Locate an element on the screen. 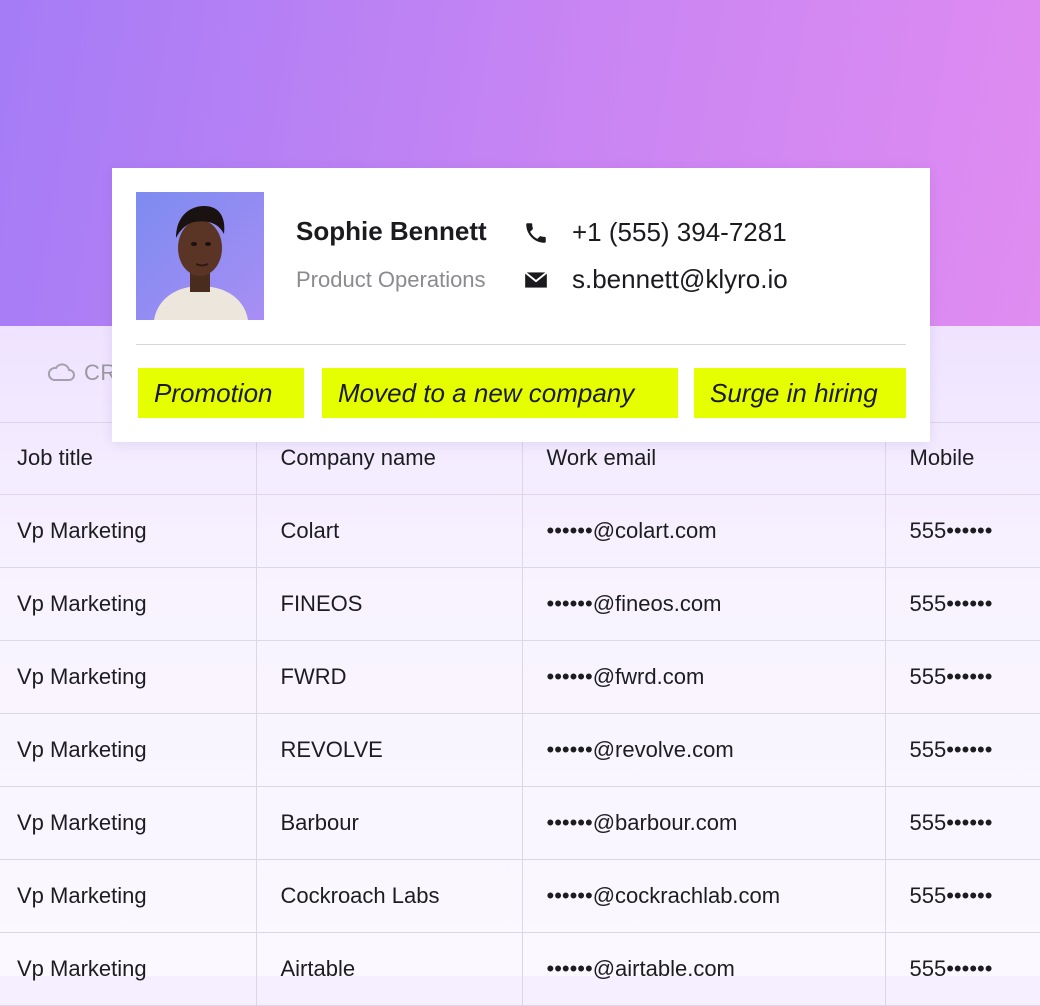 The image size is (1040, 1006). avatar is located at coordinates (200, 256).